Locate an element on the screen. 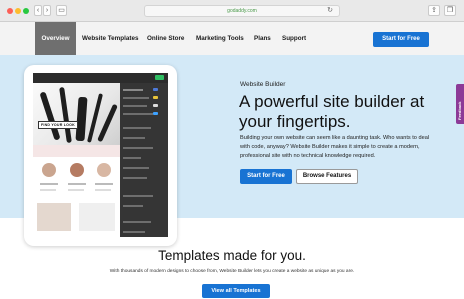 The image size is (464, 299). find-your-look-label: FIND YOUR LOOK is located at coordinates (58, 125).